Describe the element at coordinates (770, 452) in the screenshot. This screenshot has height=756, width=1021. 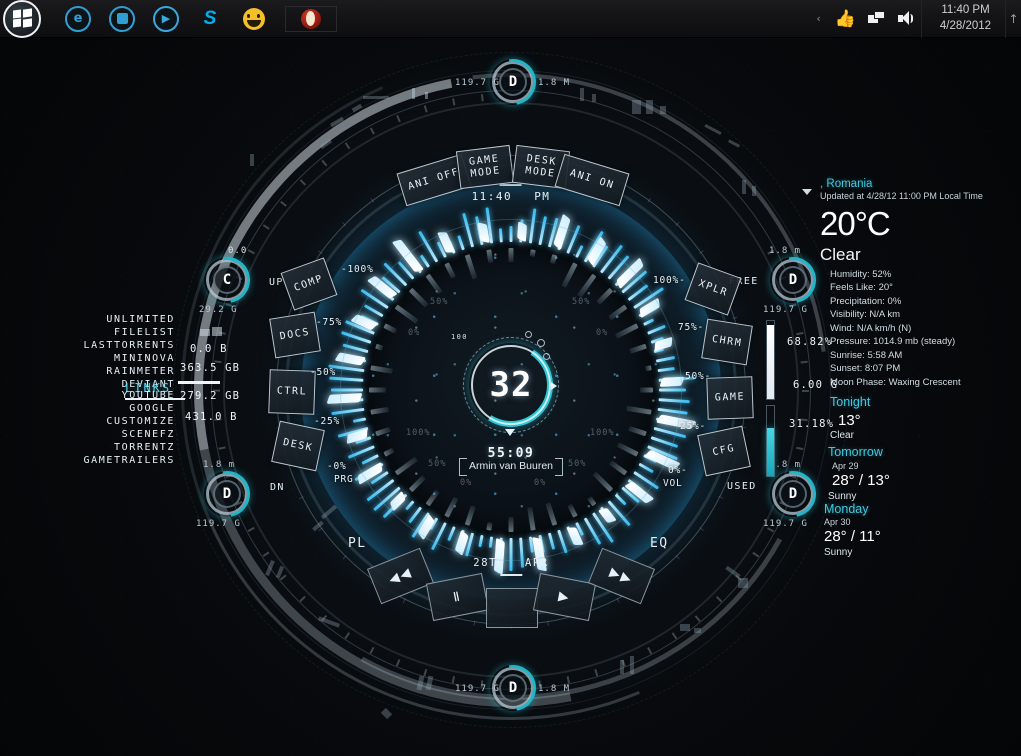
I see `bargraph-used-fill` at that location.